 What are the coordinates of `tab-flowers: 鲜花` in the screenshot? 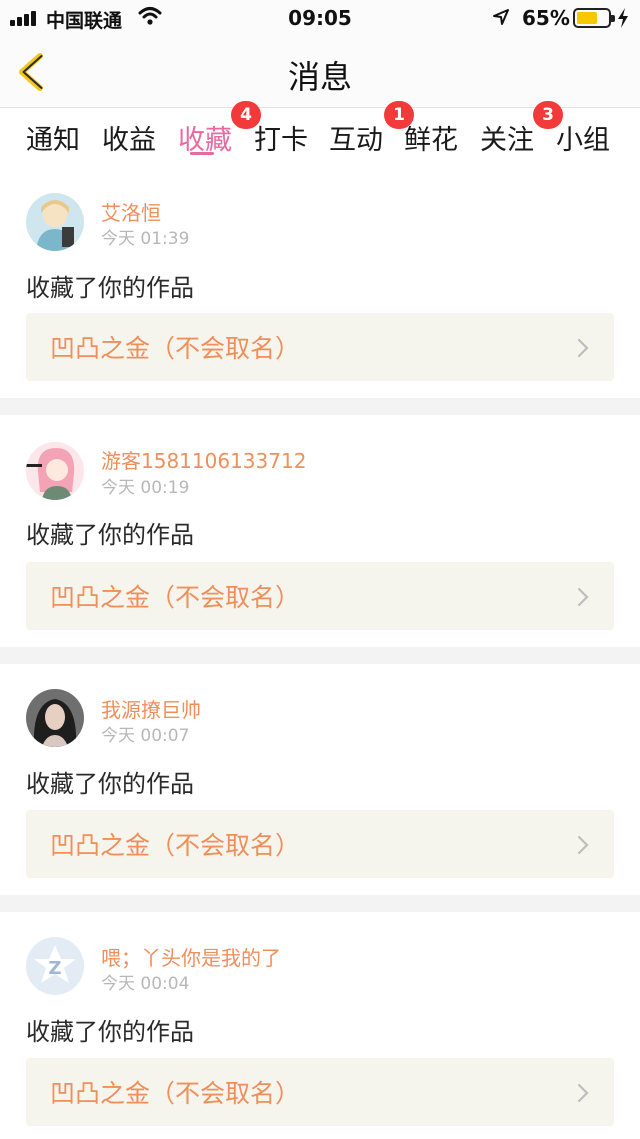 It's located at (431, 137).